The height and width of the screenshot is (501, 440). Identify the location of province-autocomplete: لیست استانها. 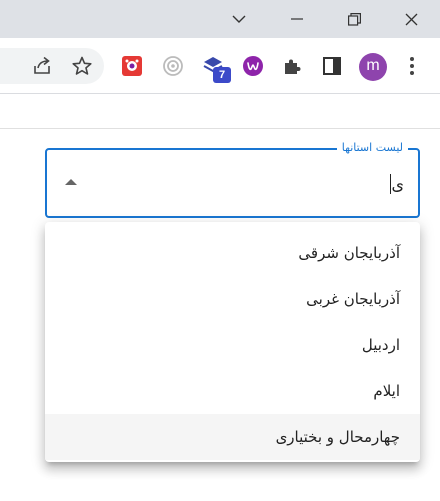
(232, 179).